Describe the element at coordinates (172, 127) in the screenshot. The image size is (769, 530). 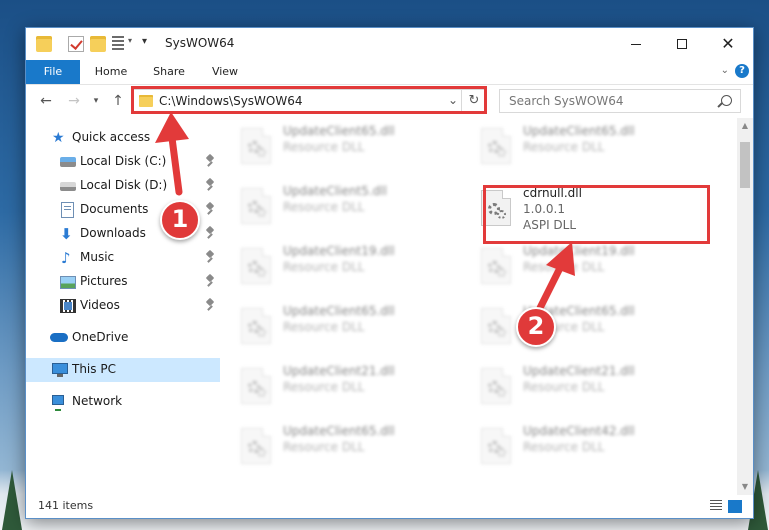
I see `arrow-1-head` at that location.